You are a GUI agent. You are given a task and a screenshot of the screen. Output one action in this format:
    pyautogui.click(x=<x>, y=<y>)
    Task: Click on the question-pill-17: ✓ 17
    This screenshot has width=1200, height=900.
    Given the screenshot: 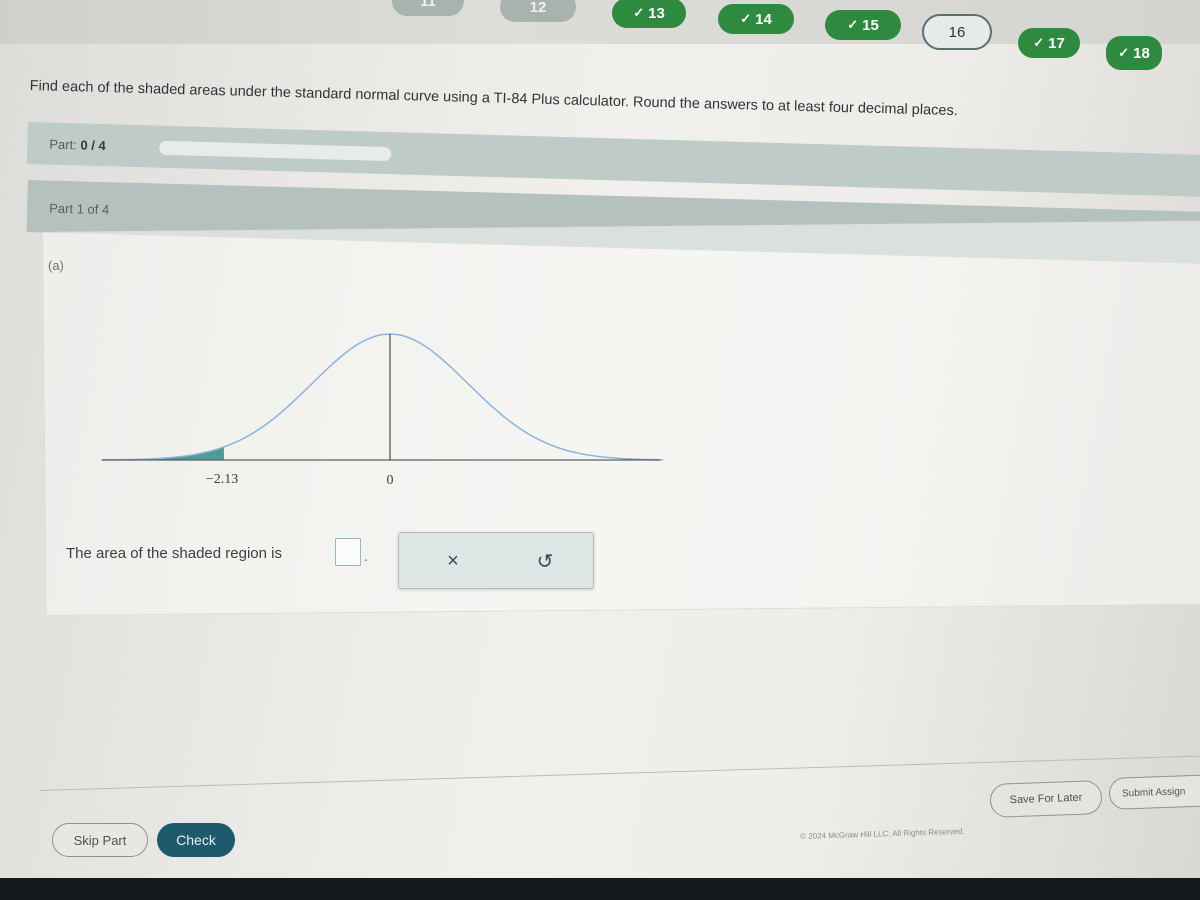 What is the action you would take?
    pyautogui.click(x=1049, y=43)
    